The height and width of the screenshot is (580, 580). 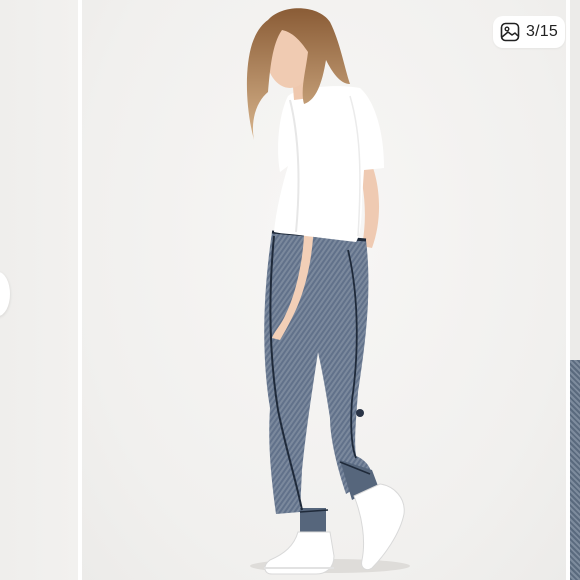 What do you see at coordinates (575, 290) in the screenshot?
I see `next-slide-preview` at bounding box center [575, 290].